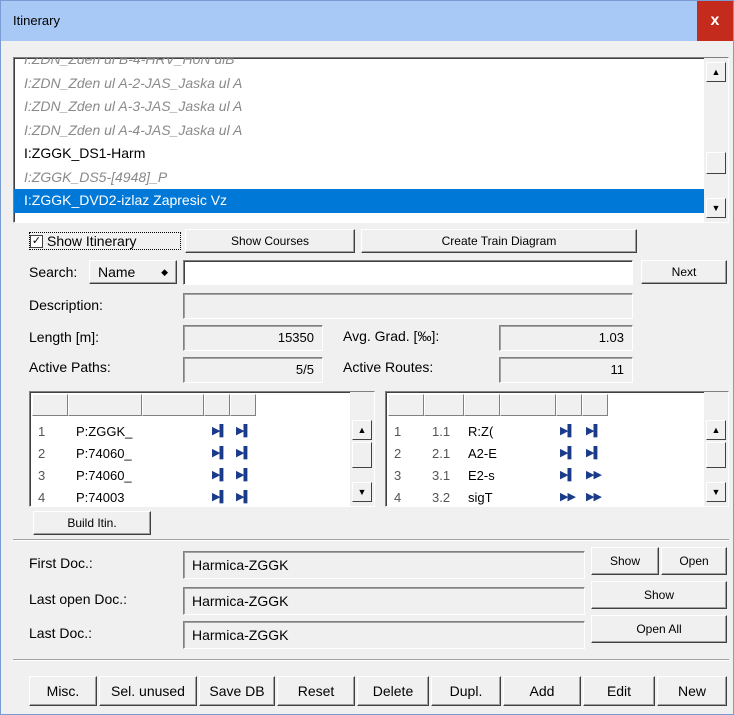 The image size is (734, 715). What do you see at coordinates (692, 691) in the screenshot?
I see `new-button: New` at bounding box center [692, 691].